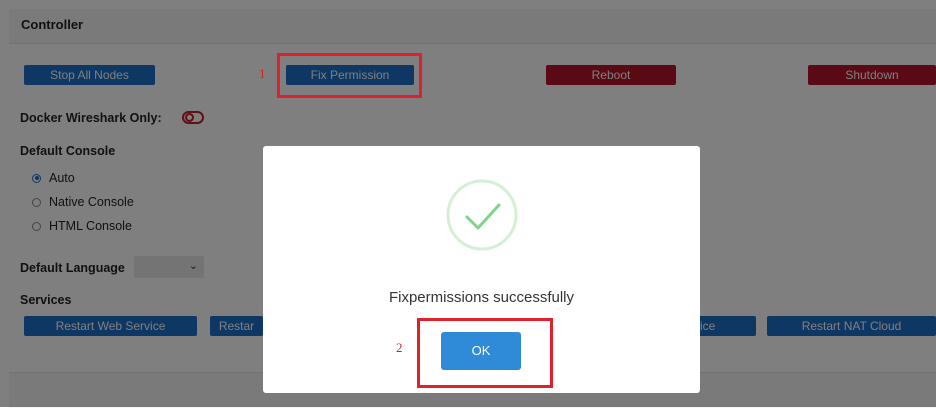  What do you see at coordinates (481, 297) in the screenshot?
I see `dialog-message: Fixpermissions successfully` at bounding box center [481, 297].